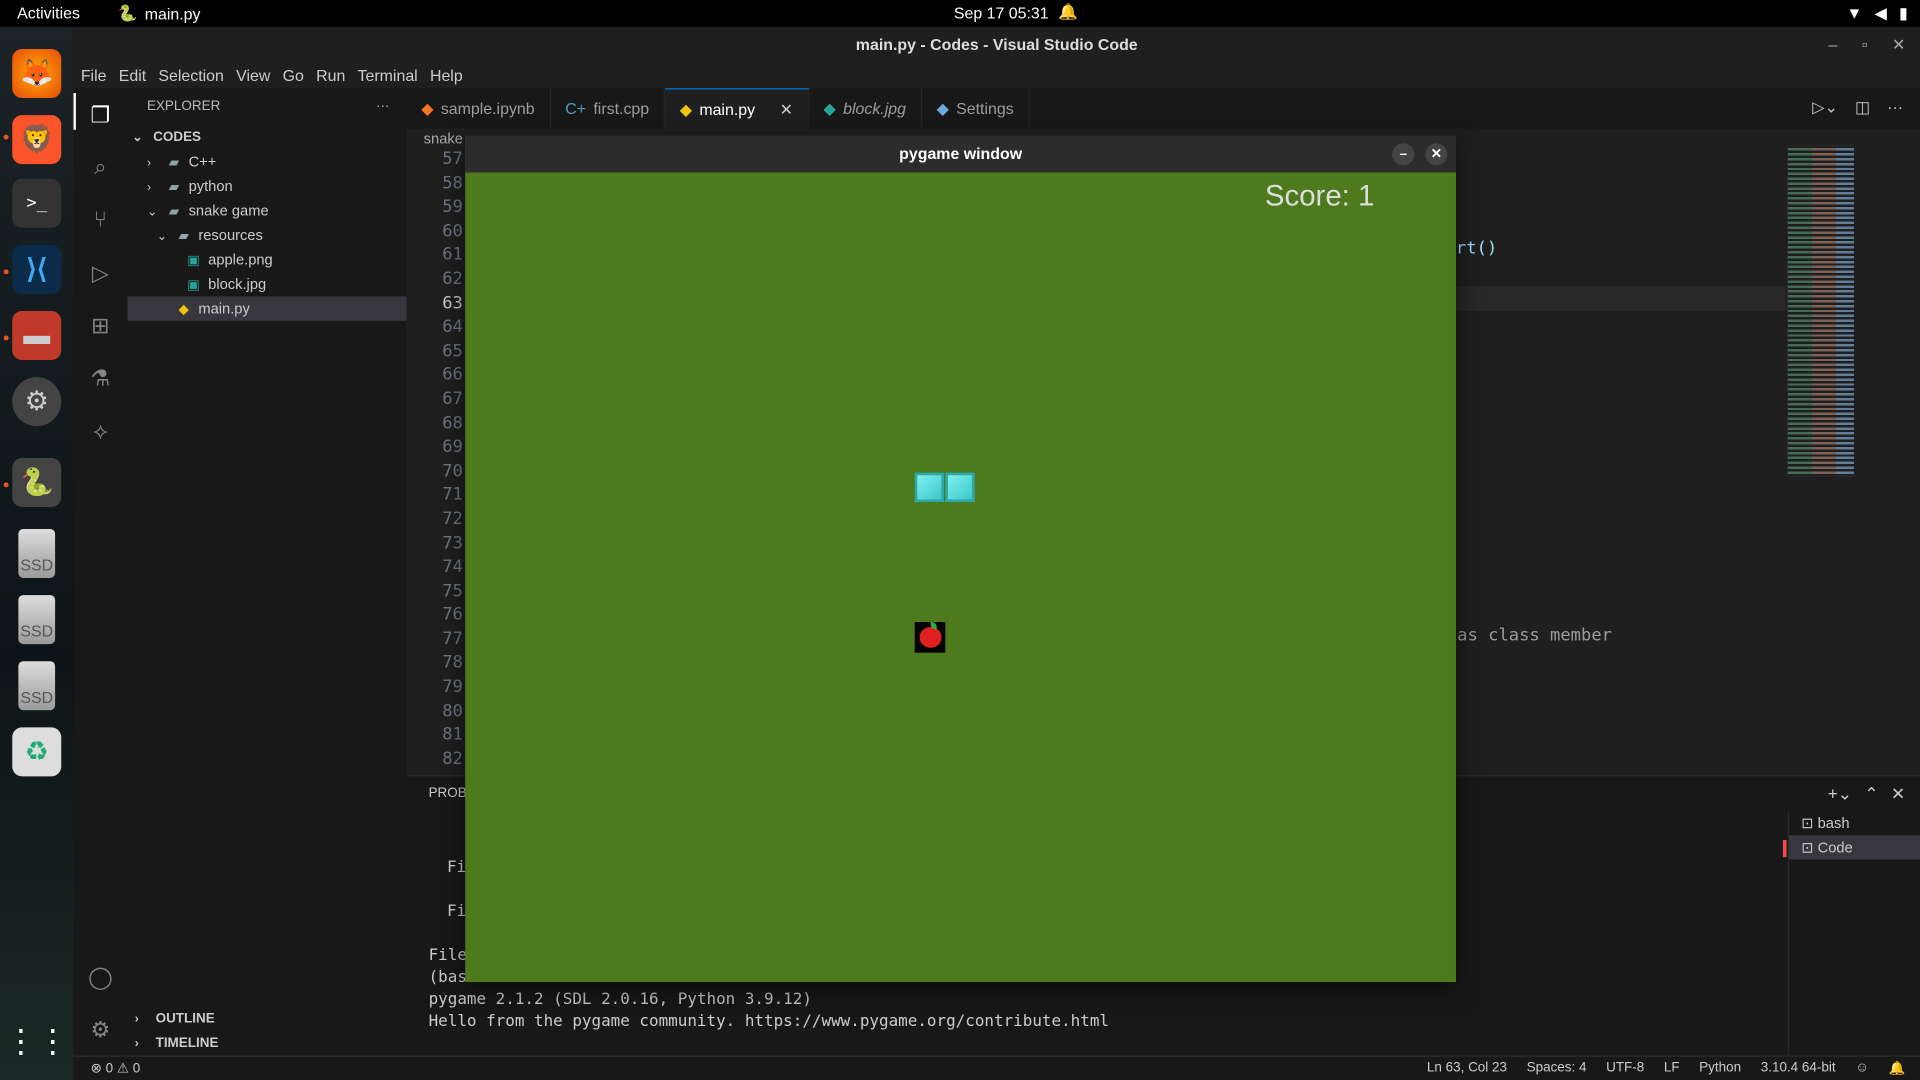 The width and height of the screenshot is (1920, 1080). I want to click on terminal-line: (bas, so click(447, 977).